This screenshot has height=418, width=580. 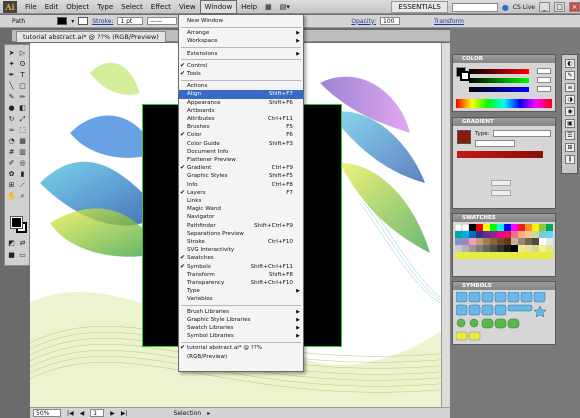 What do you see at coordinates (11, 141) in the screenshot?
I see `shape-builder-icon: ◔` at bounding box center [11, 141].